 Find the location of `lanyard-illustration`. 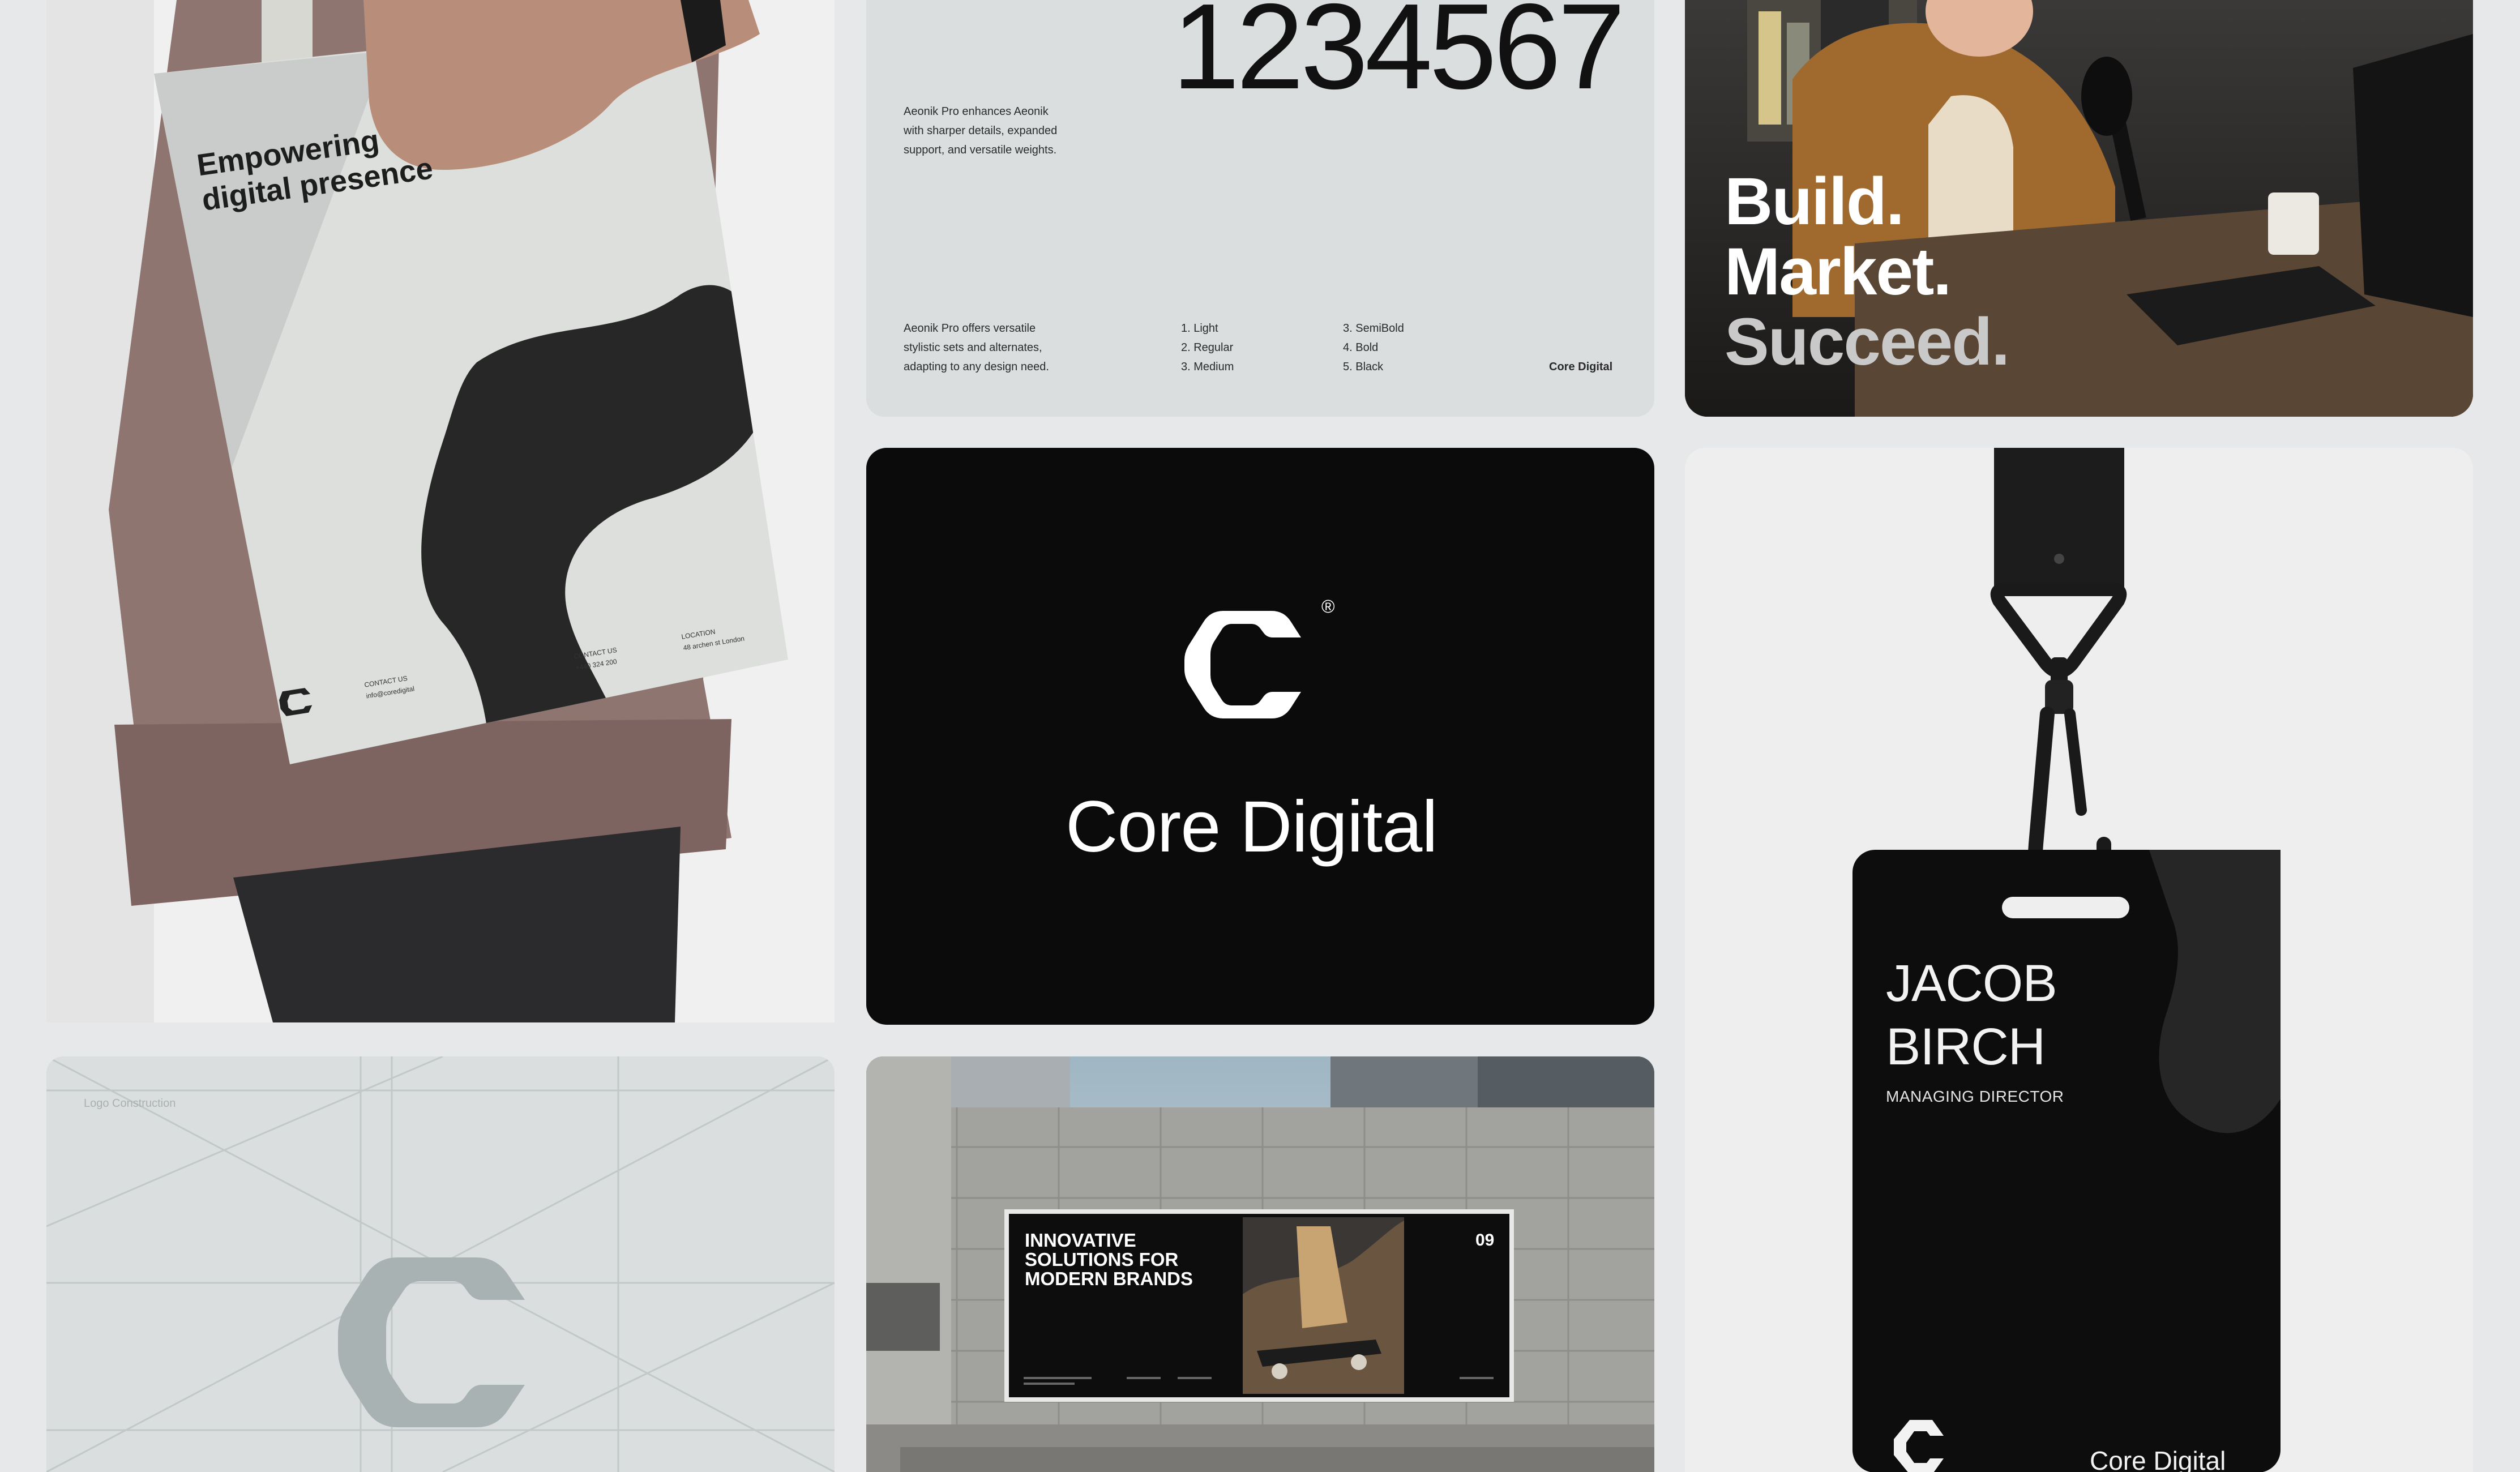

lanyard-illustration is located at coordinates (2066, 960).